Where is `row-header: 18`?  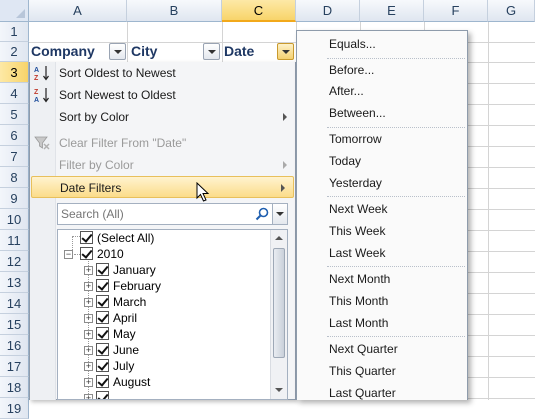
row-header: 18 is located at coordinates (14, 387).